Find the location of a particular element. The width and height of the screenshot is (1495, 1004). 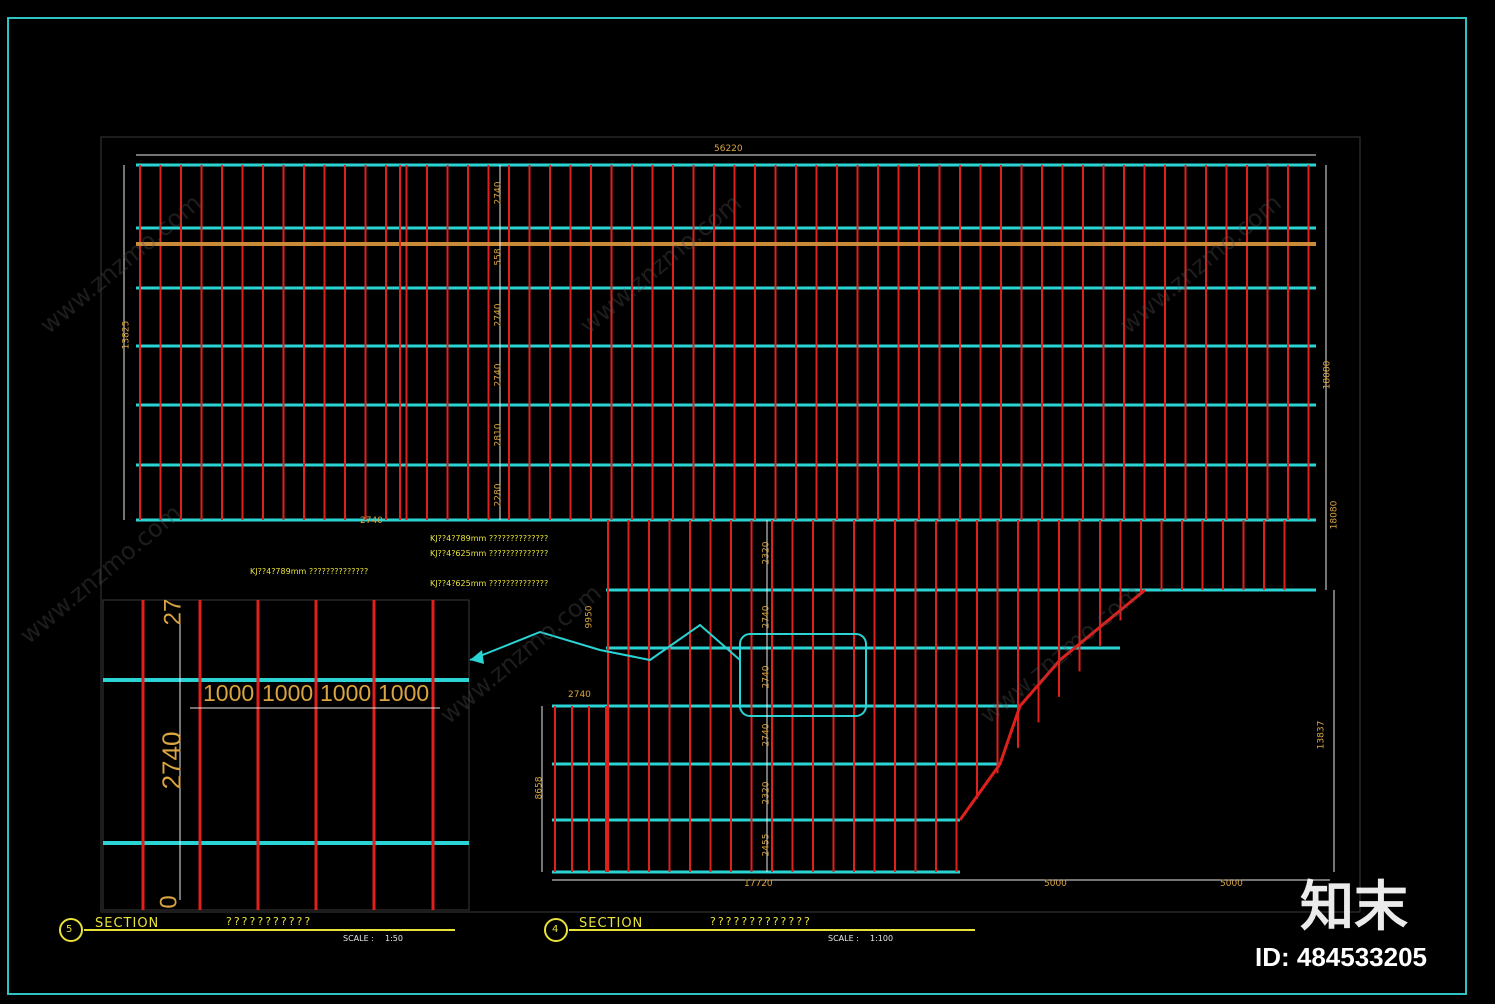

row-dim-2: 558 is located at coordinates (498, 257).